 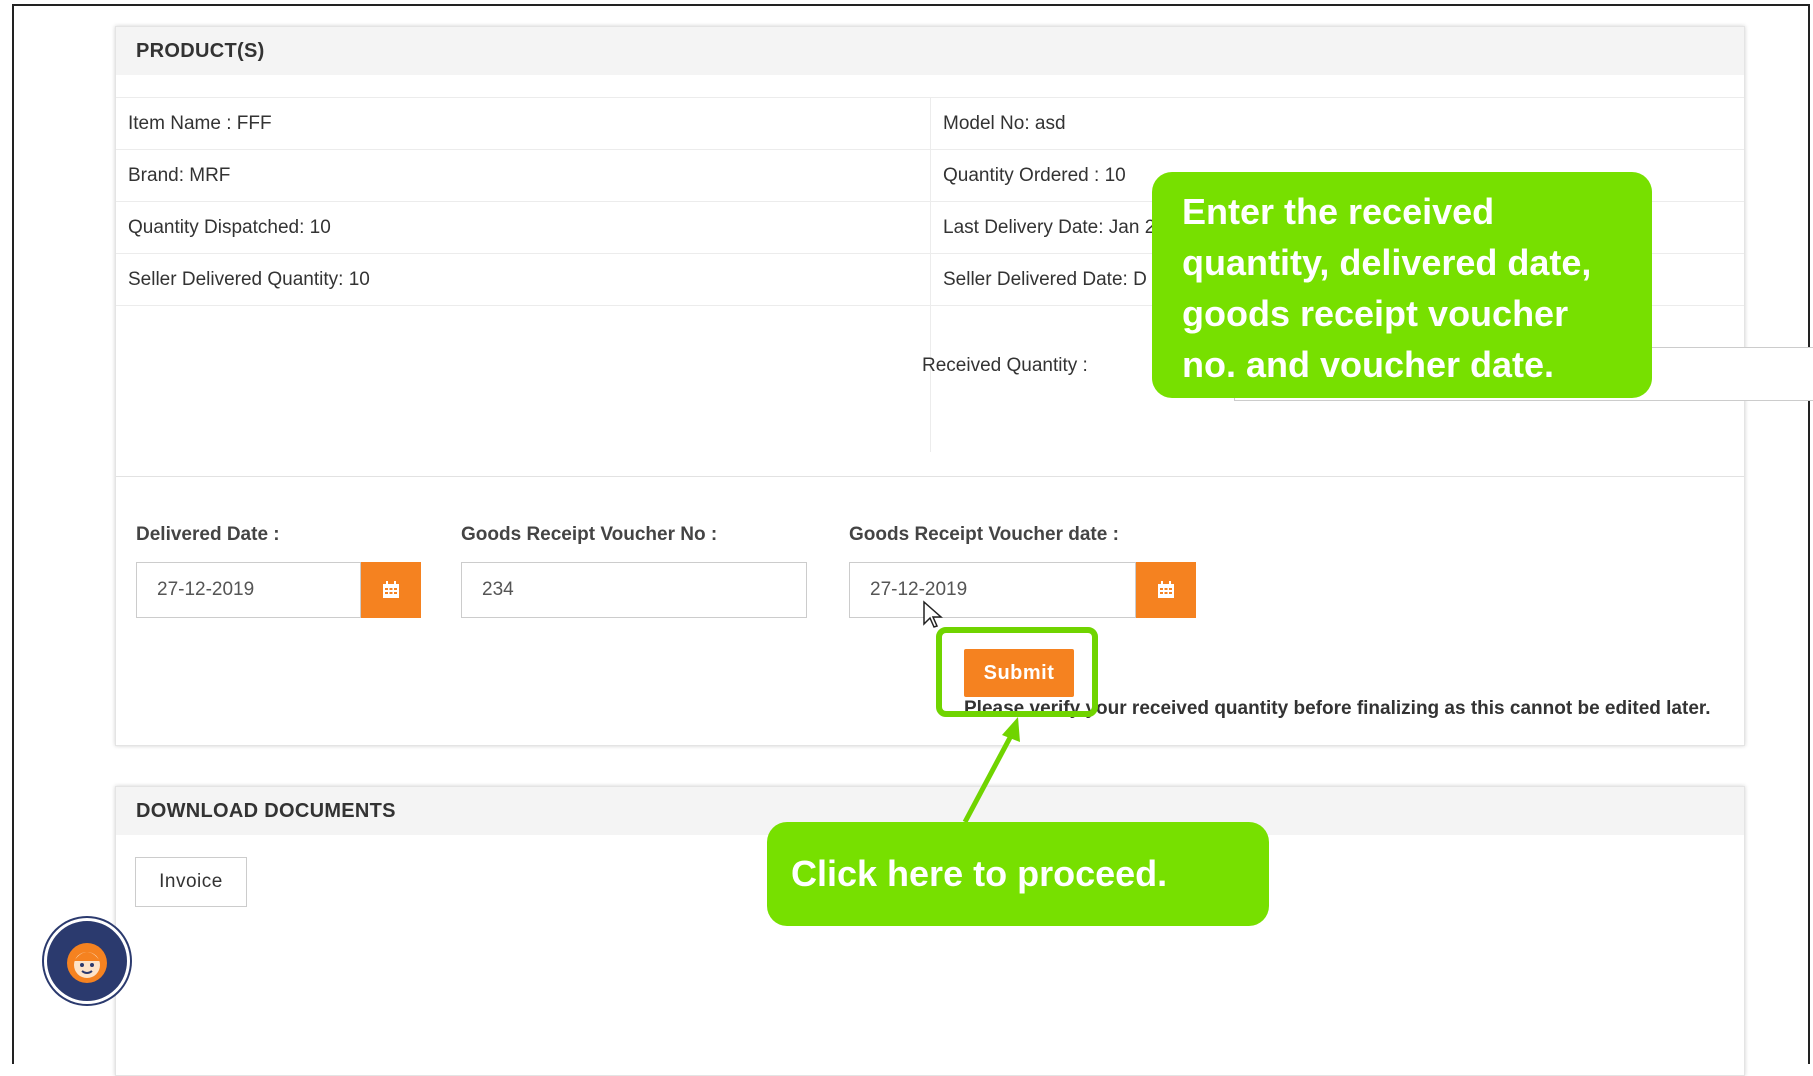 I want to click on delivered-date-calendar-button, so click(x=391, y=590).